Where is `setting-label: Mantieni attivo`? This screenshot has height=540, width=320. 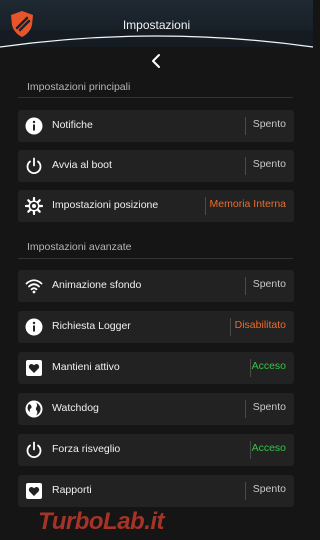 setting-label: Mantieni attivo is located at coordinates (86, 367).